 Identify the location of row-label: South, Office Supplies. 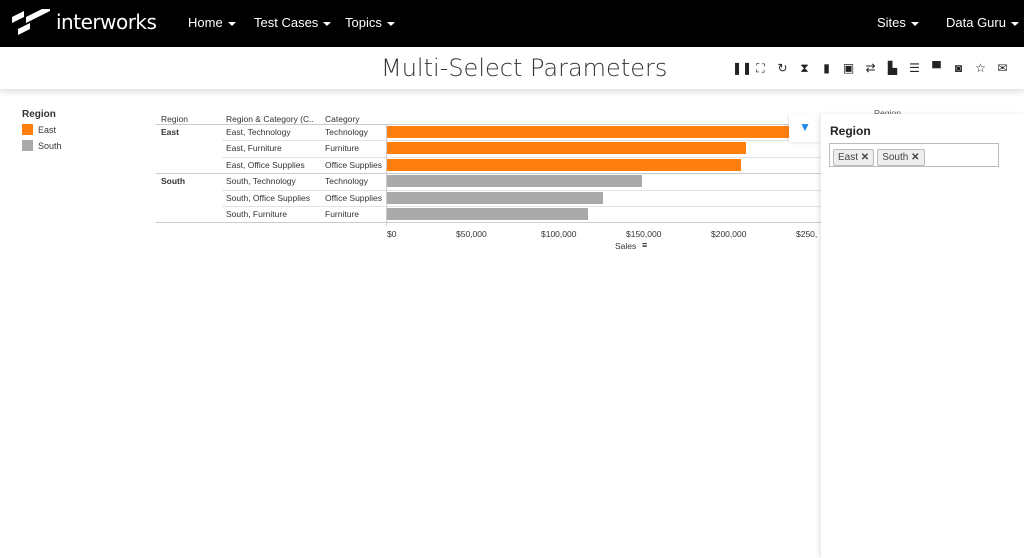
(268, 197).